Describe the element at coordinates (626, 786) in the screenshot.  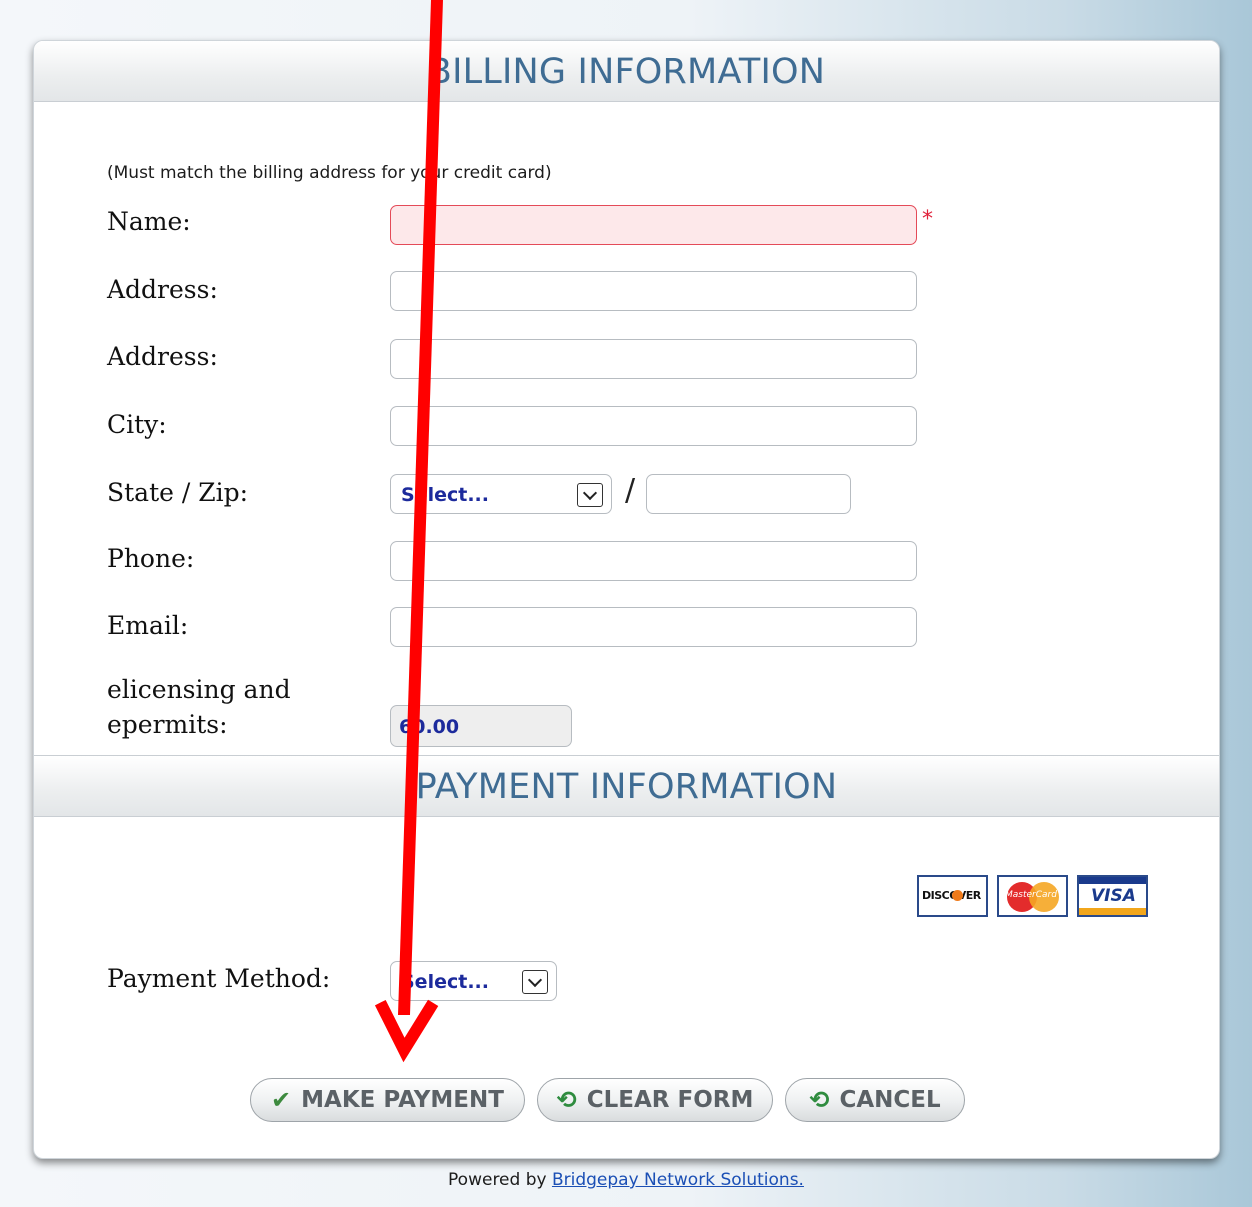
I see `payment-information-header: PAYMENT INFORMATION` at that location.